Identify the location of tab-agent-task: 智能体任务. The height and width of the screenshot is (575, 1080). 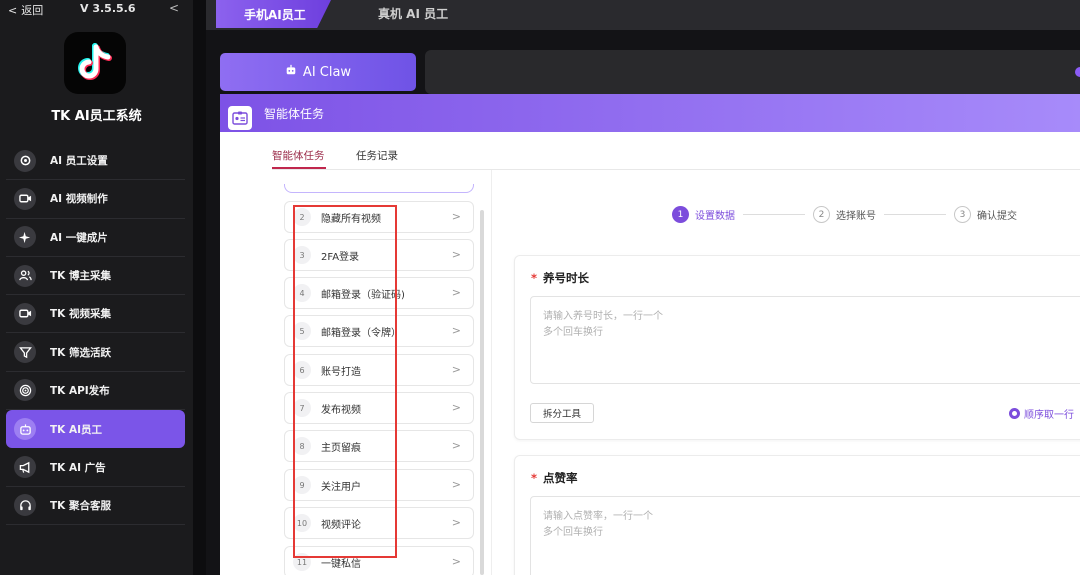
(298, 155).